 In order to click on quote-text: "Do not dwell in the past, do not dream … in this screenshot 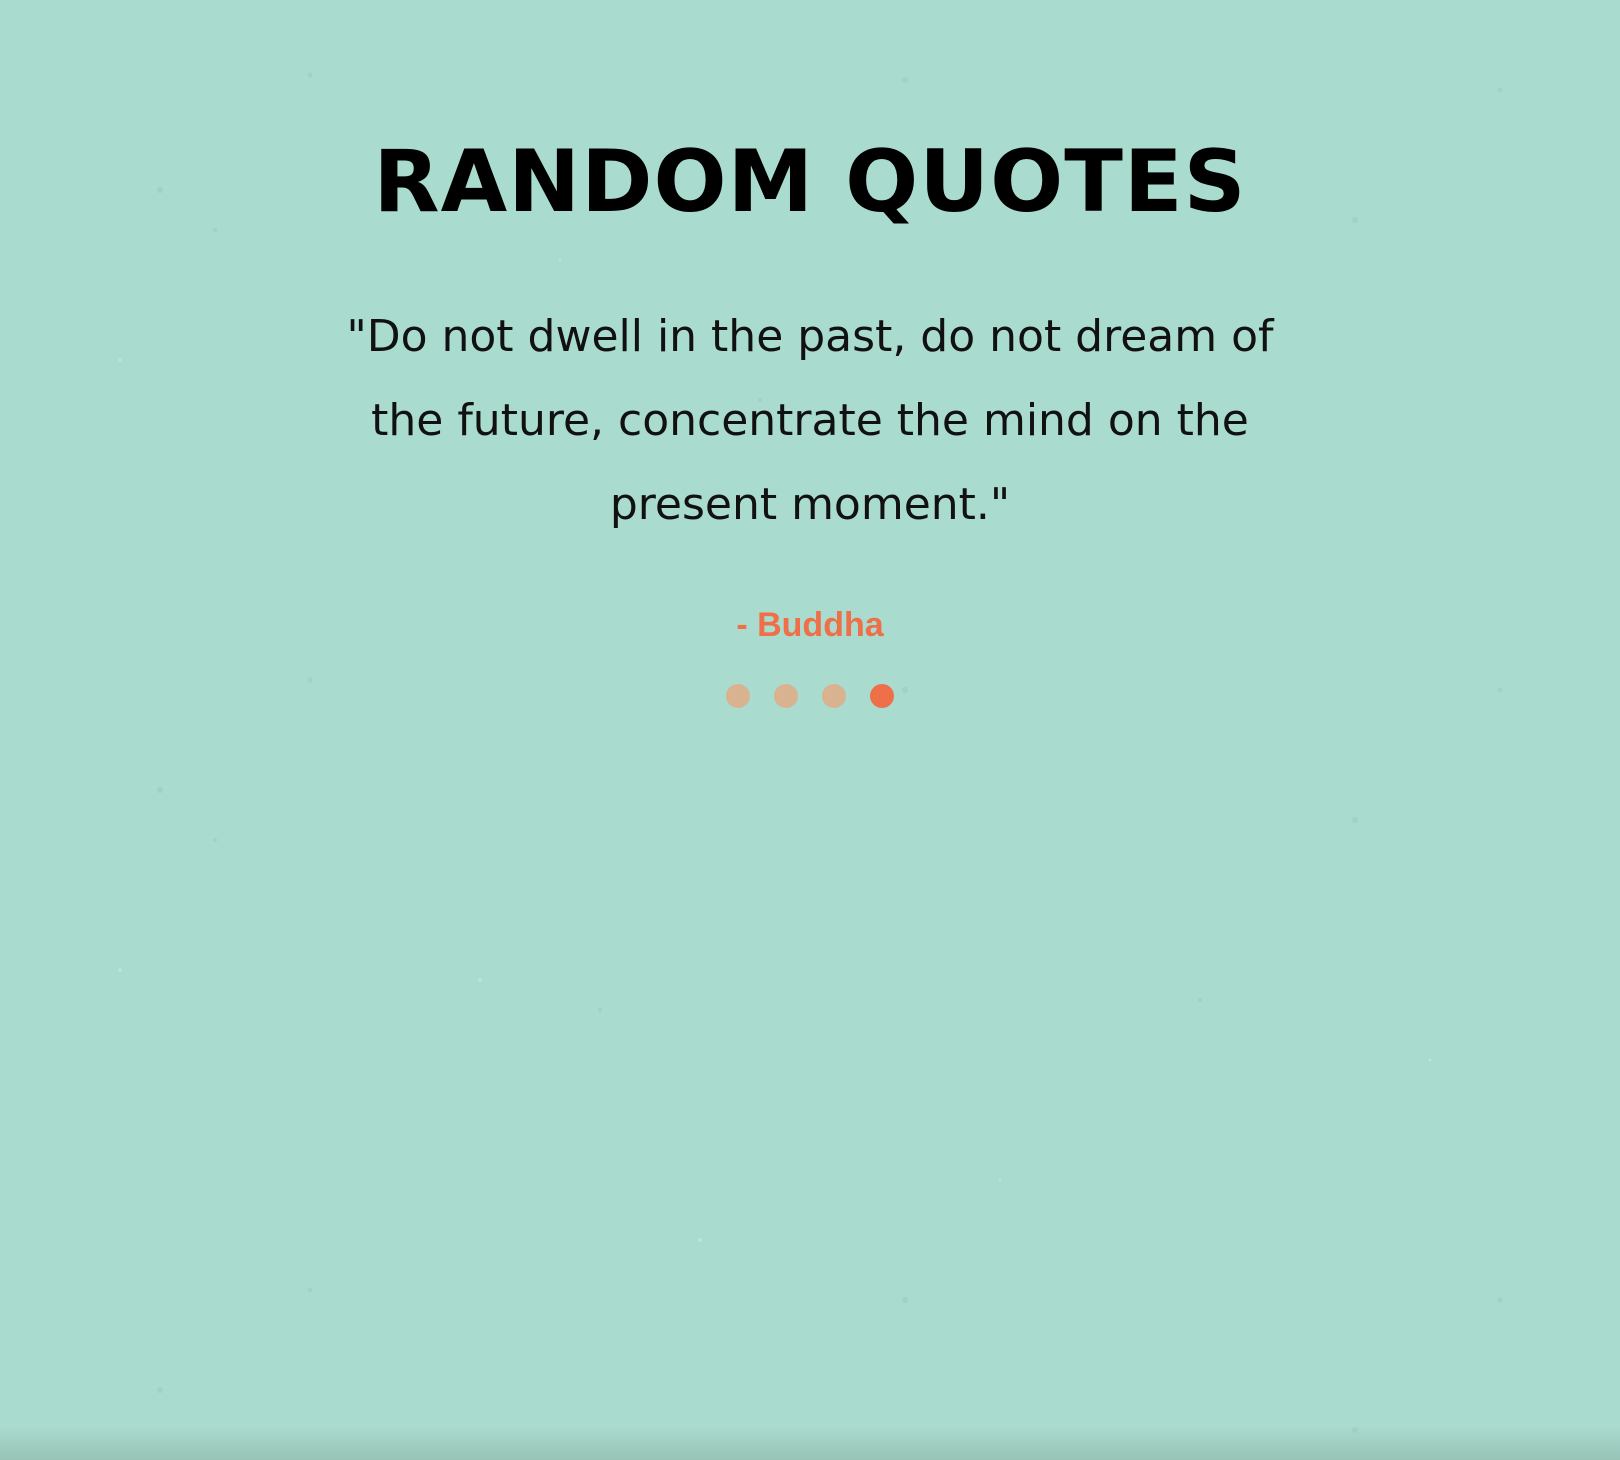, I will do `click(810, 420)`.